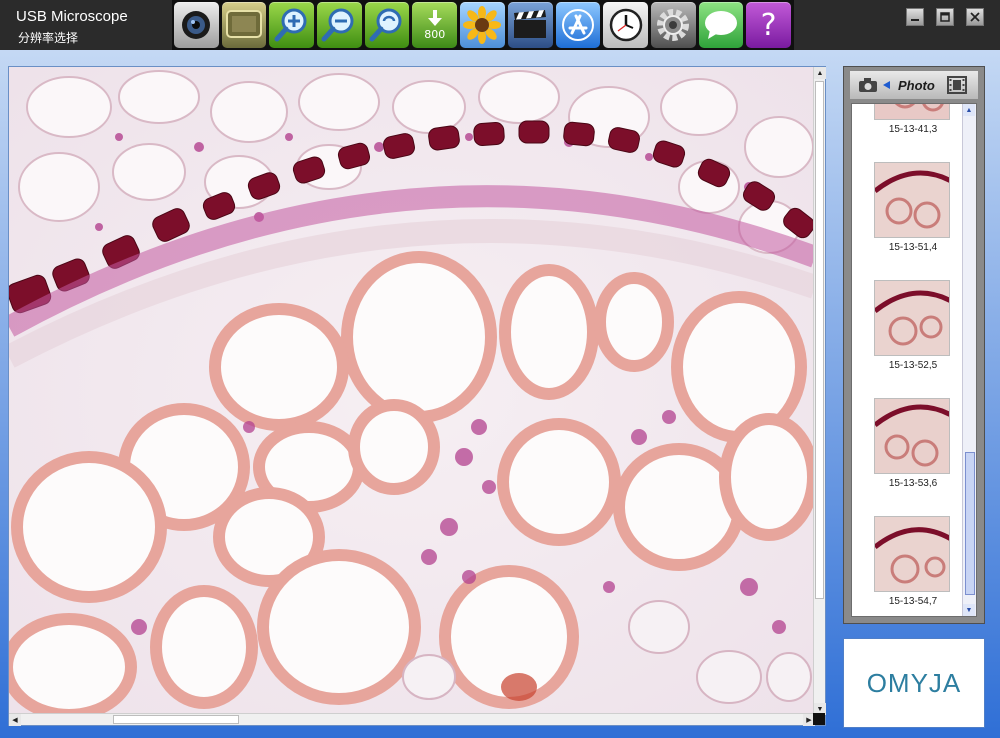 This screenshot has width=1000, height=738. What do you see at coordinates (913, 601) in the screenshot?
I see `thumbnail-label: 15-13-54,7` at bounding box center [913, 601].